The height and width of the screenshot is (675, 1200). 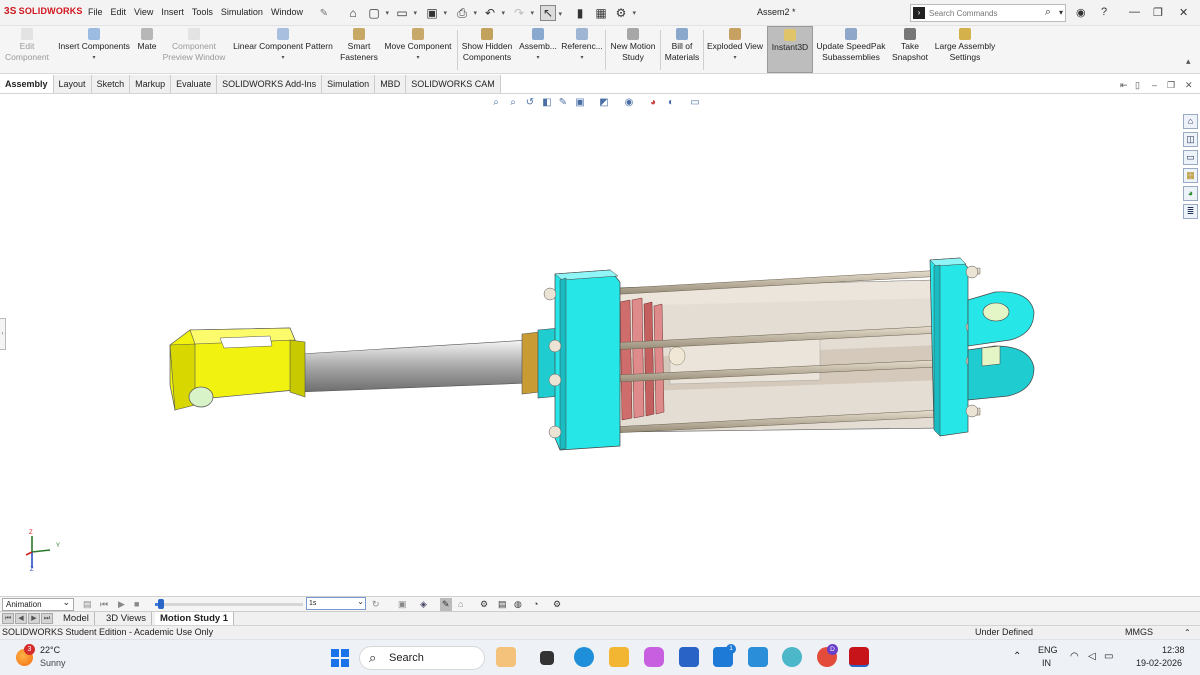 I want to click on design-library-icon: ▦, so click(x=1190, y=175).